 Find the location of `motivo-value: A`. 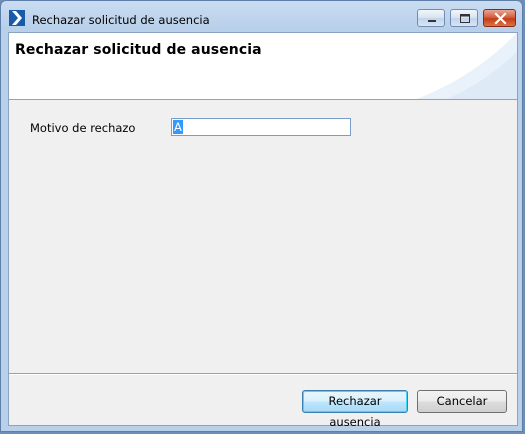

motivo-value: A is located at coordinates (178, 127).